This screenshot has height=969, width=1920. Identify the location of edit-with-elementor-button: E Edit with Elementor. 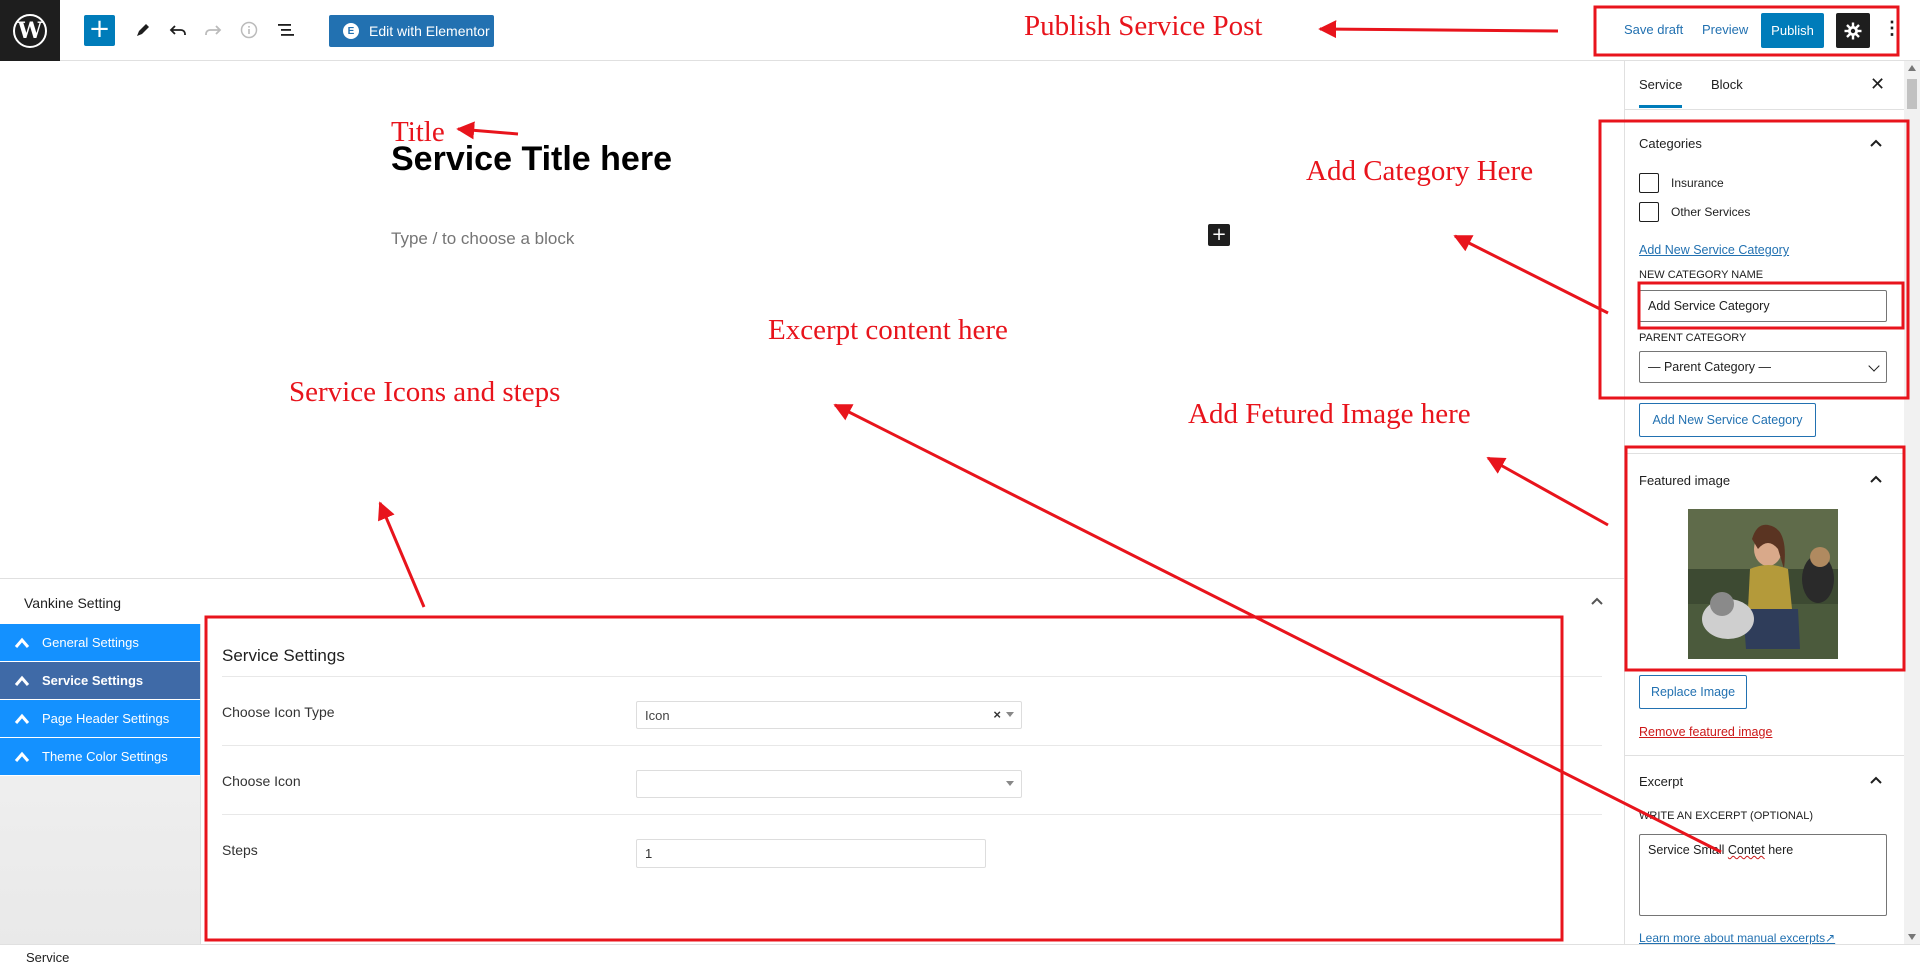
(411, 31).